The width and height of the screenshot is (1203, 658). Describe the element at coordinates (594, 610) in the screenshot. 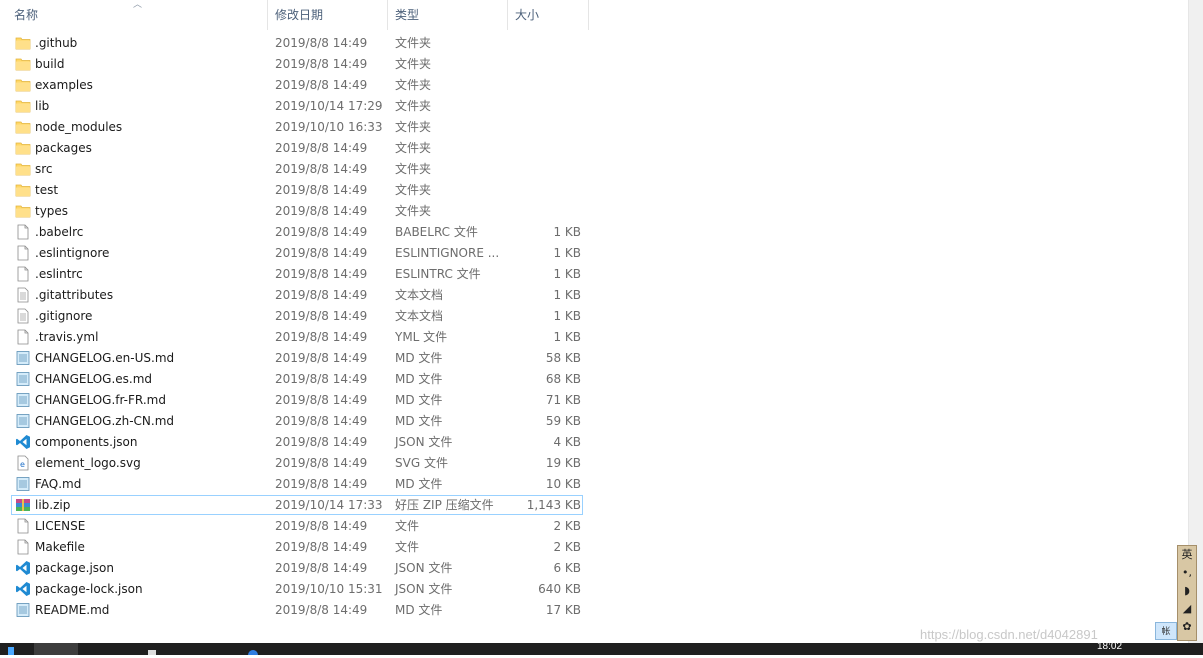

I see `file-row: README.md 2019/8/8 14:49 MD 文件 17 KB` at that location.